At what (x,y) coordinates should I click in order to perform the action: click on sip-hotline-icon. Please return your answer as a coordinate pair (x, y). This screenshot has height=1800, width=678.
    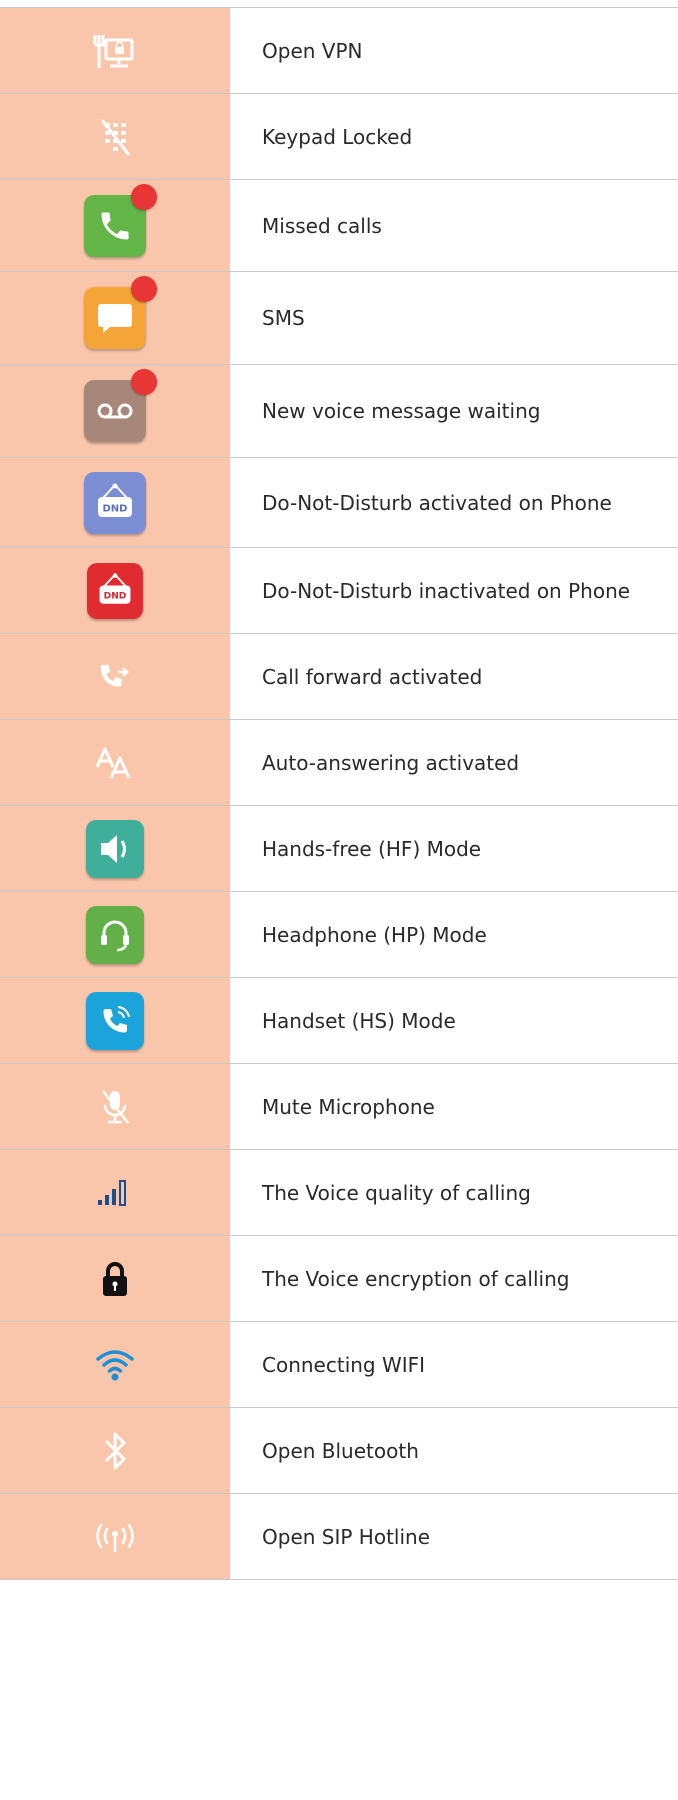
    Looking at the image, I should click on (115, 1537).